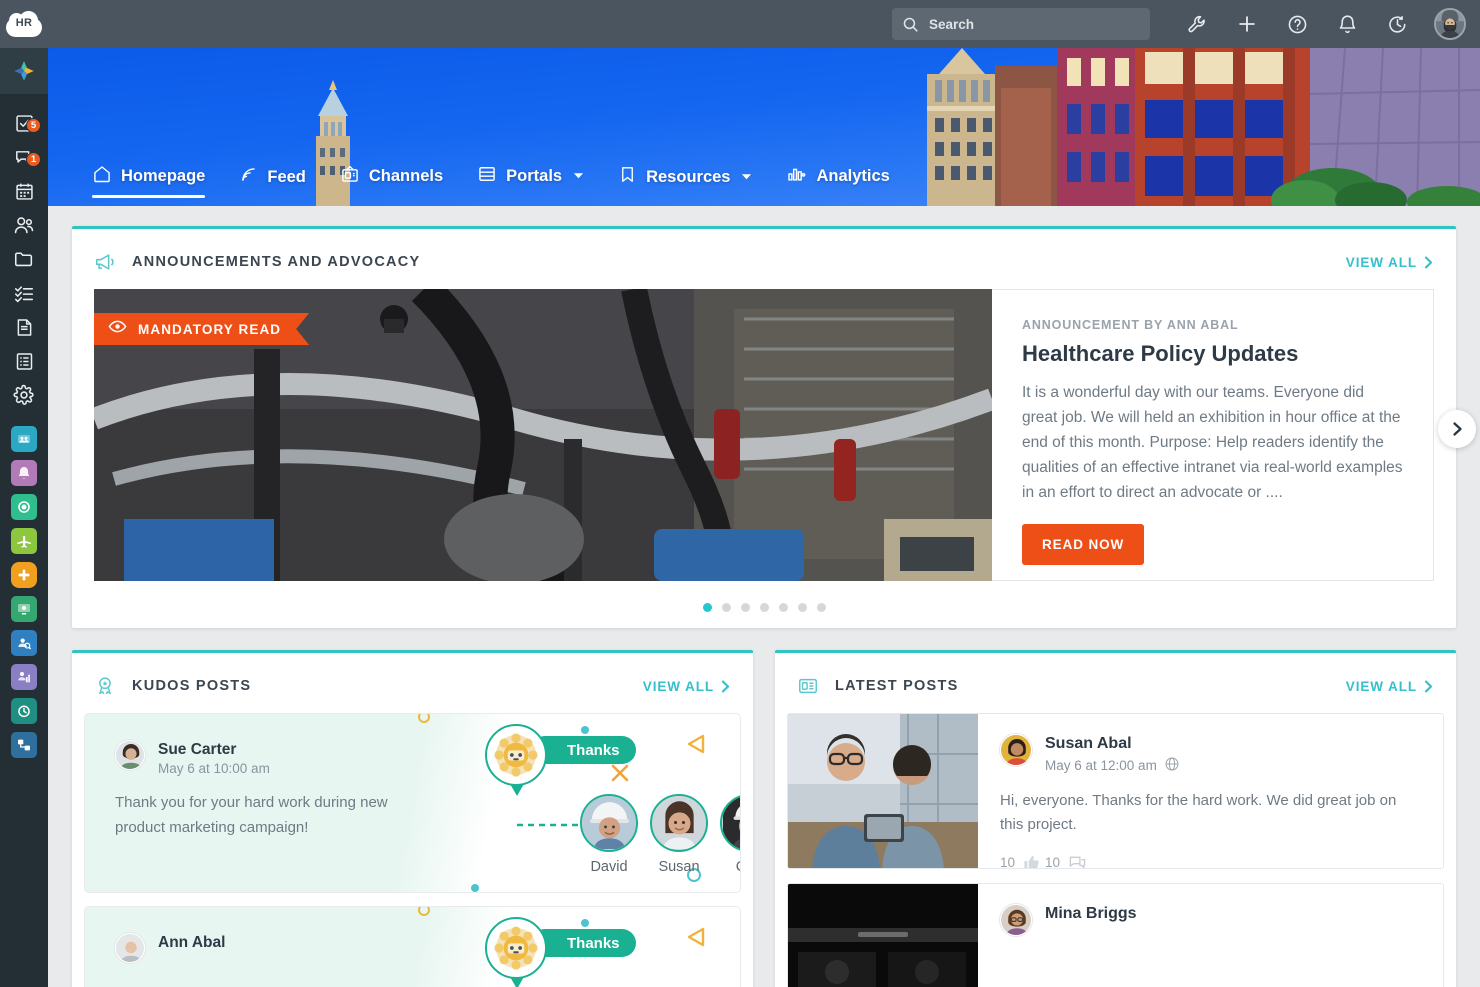 This screenshot has width=1480, height=987. I want to click on rail-app-icons, so click(24, 592).